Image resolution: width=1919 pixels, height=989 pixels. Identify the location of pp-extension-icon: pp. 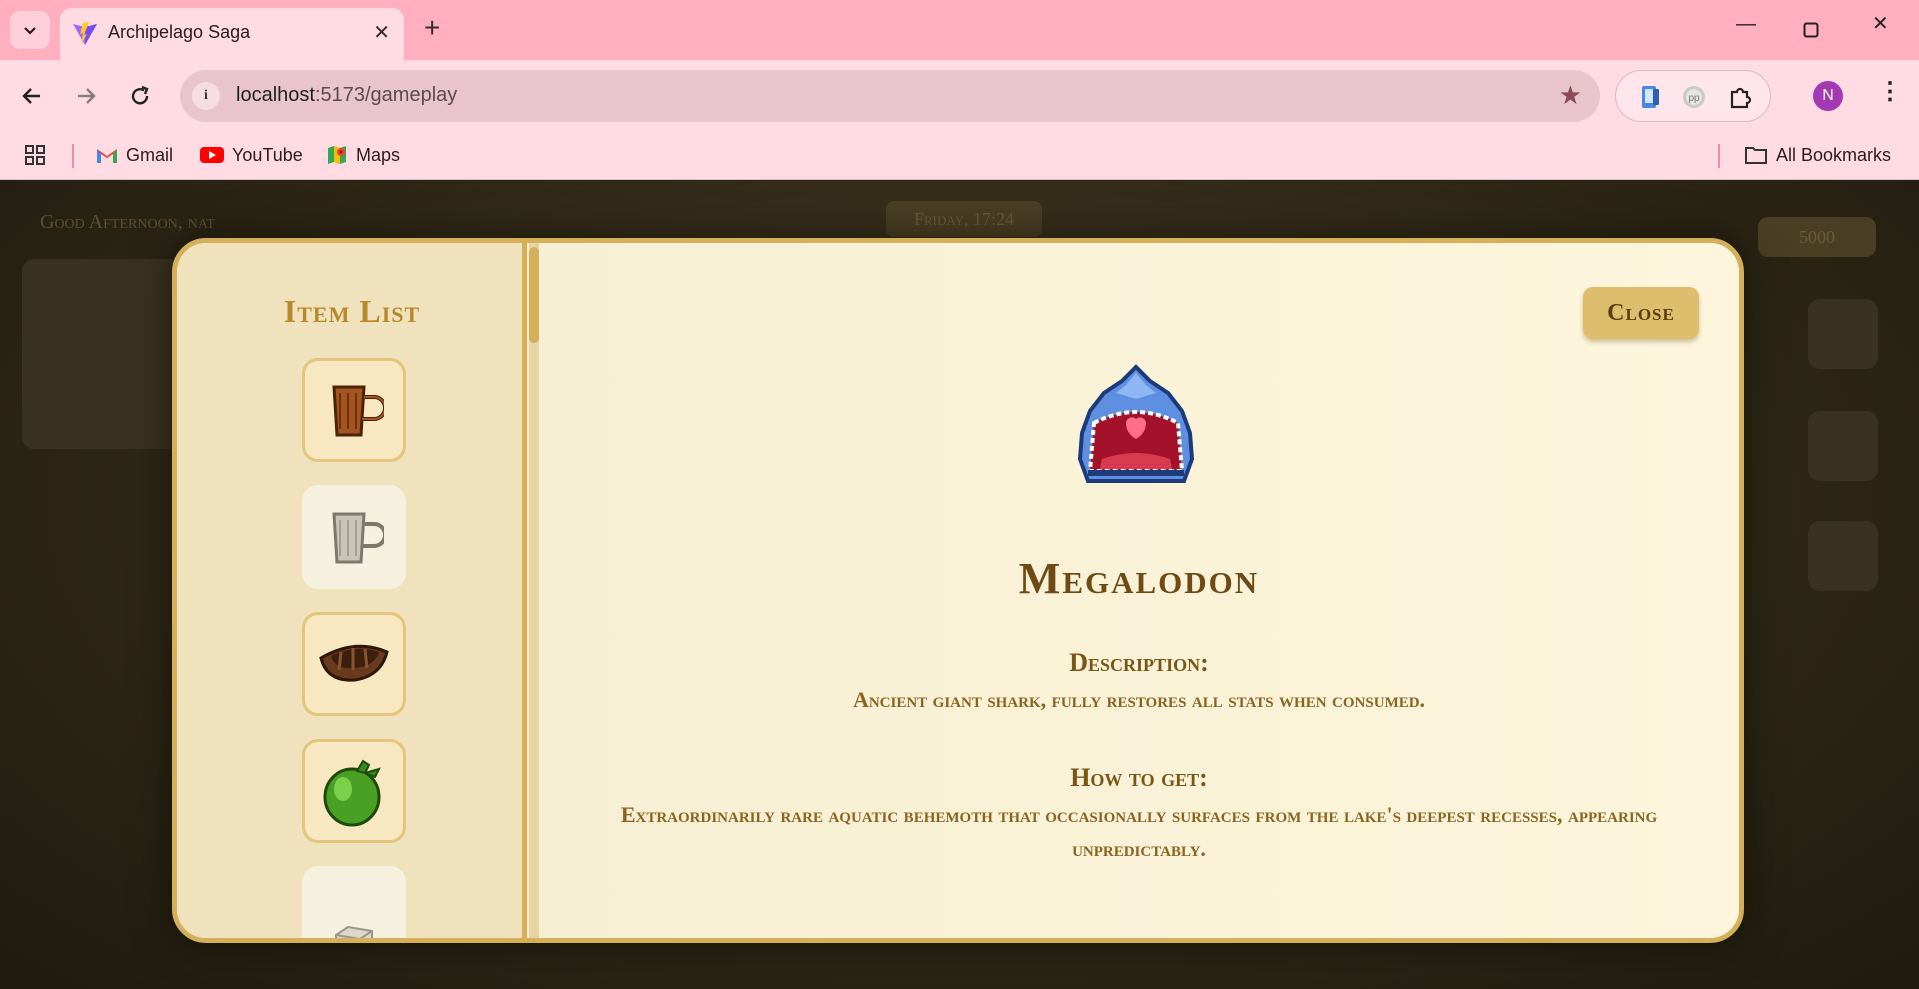
(1694, 97).